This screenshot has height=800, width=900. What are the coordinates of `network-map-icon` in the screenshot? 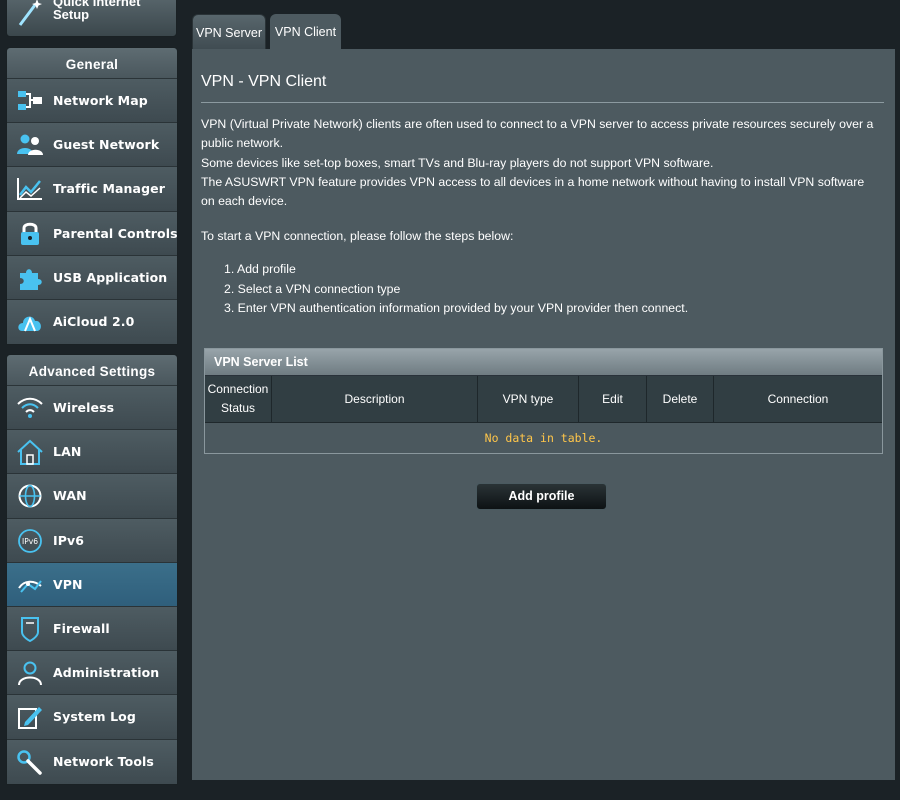 It's located at (30, 100).